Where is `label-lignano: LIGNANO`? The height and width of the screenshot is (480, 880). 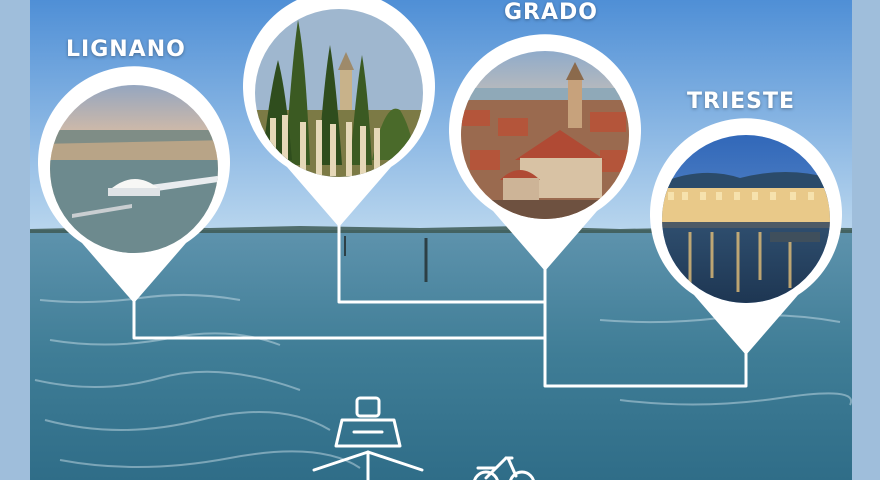
label-lignano: LIGNANO is located at coordinates (126, 49).